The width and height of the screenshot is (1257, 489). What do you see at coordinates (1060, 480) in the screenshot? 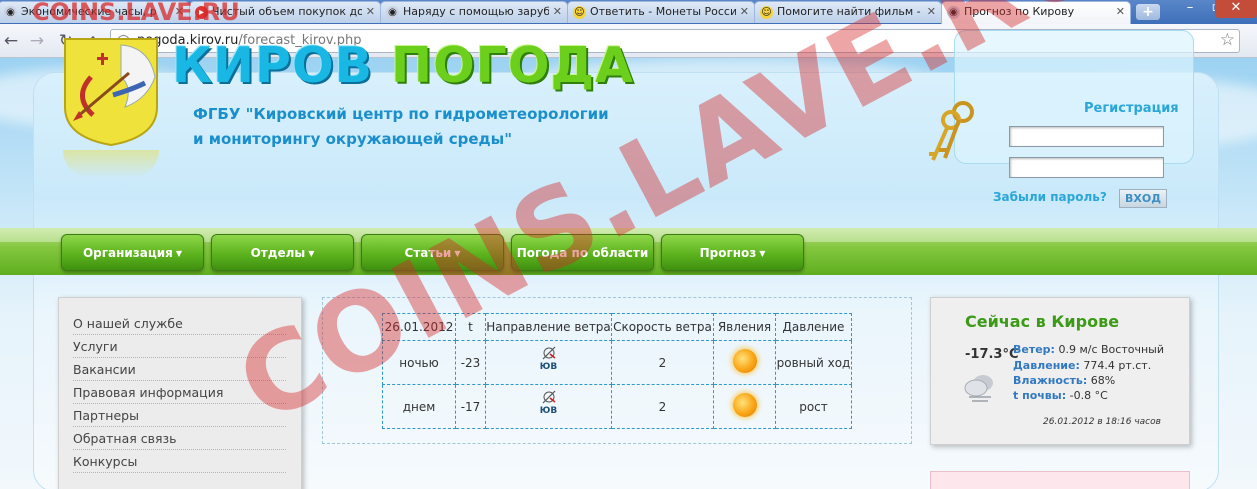
I see `secondary-panel` at bounding box center [1060, 480].